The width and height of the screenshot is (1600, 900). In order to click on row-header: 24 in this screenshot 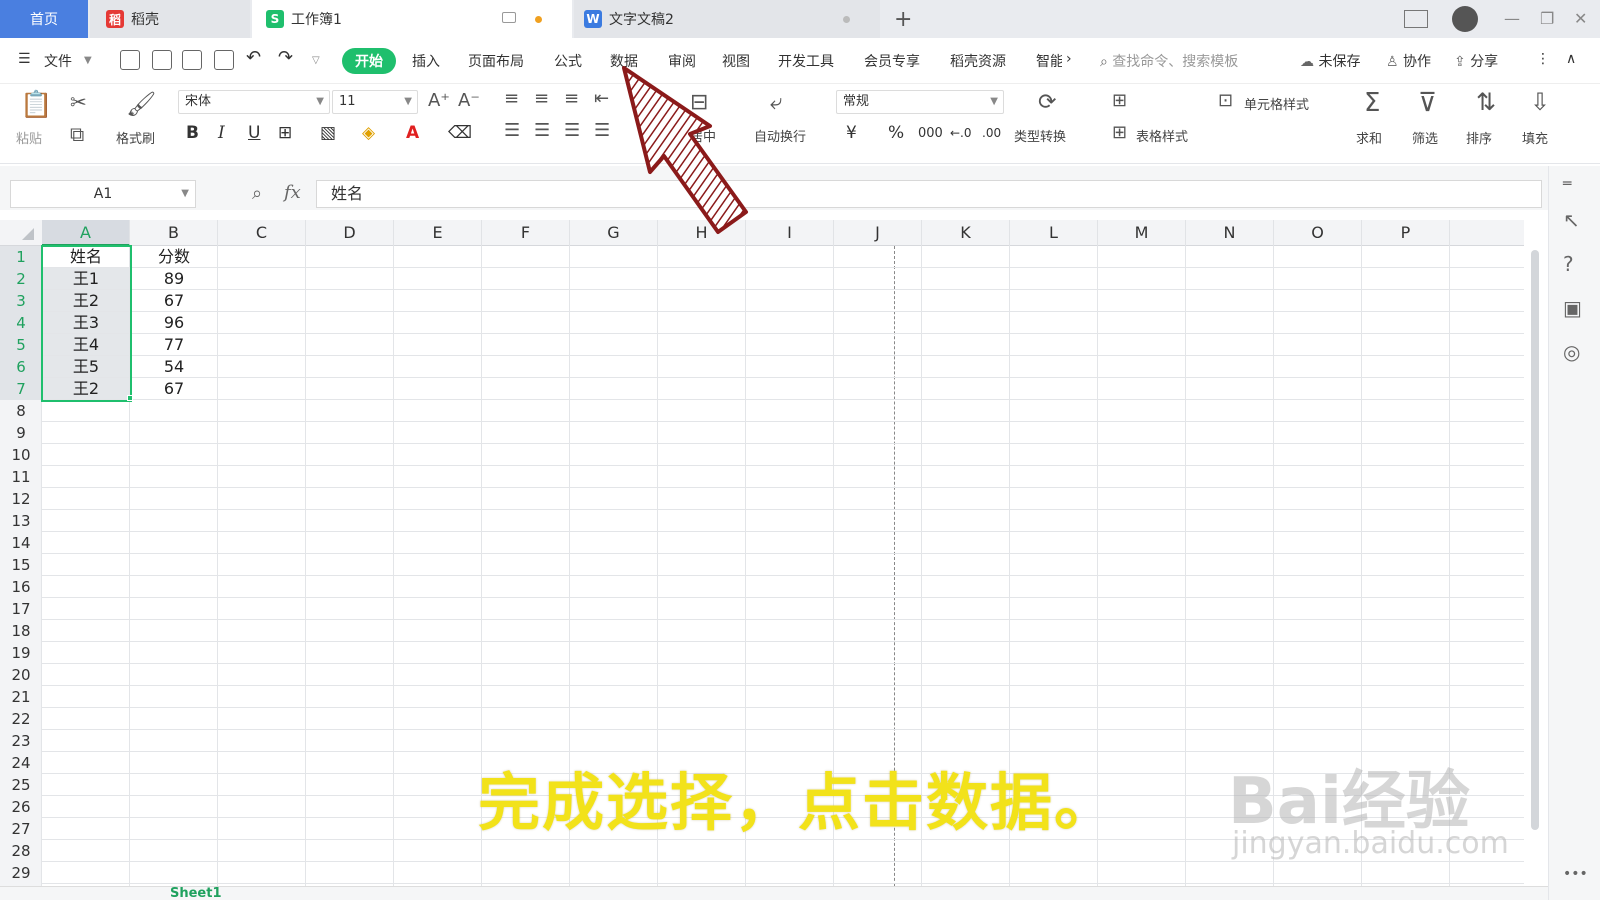, I will do `click(21, 763)`.